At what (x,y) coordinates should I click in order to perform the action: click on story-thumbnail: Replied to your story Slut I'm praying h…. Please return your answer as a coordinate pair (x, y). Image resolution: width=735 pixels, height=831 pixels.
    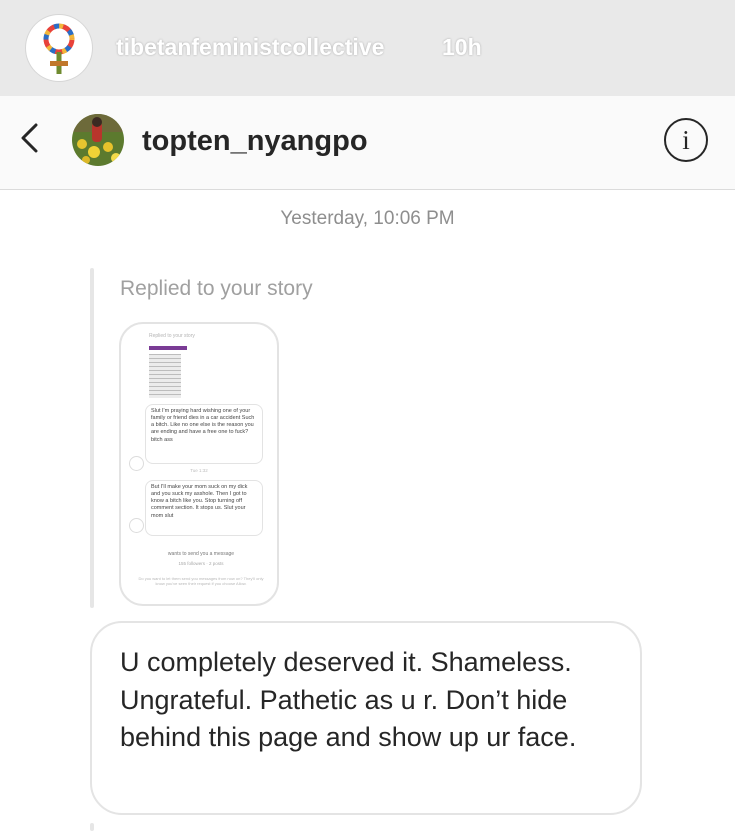
    Looking at the image, I should click on (199, 464).